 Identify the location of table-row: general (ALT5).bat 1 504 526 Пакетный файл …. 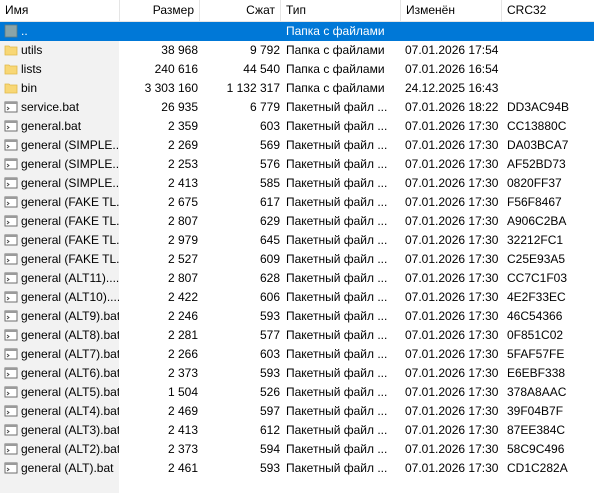
(297, 392).